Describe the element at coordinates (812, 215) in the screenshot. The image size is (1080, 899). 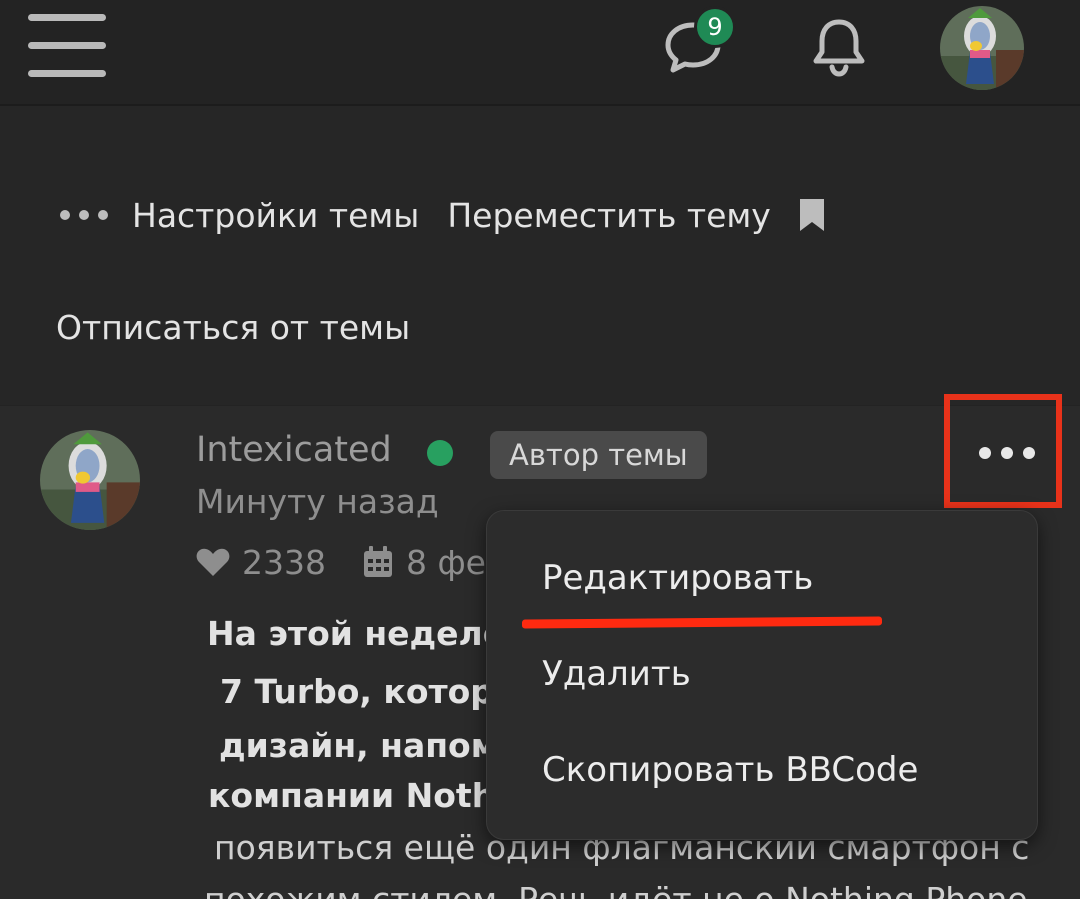
I see `bookmark-icon` at that location.